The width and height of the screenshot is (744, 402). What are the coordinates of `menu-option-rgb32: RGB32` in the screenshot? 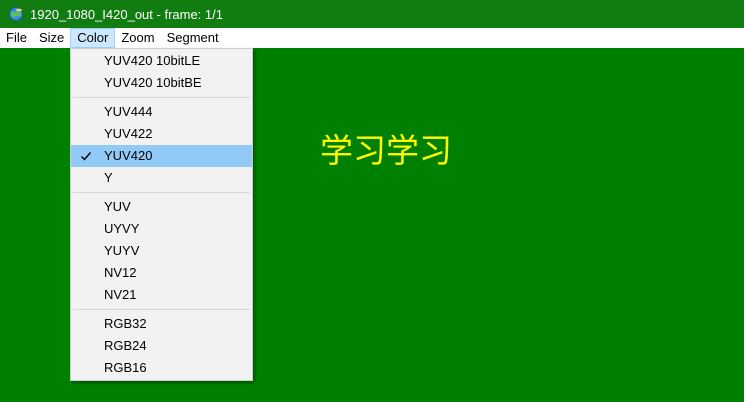 It's located at (161, 324).